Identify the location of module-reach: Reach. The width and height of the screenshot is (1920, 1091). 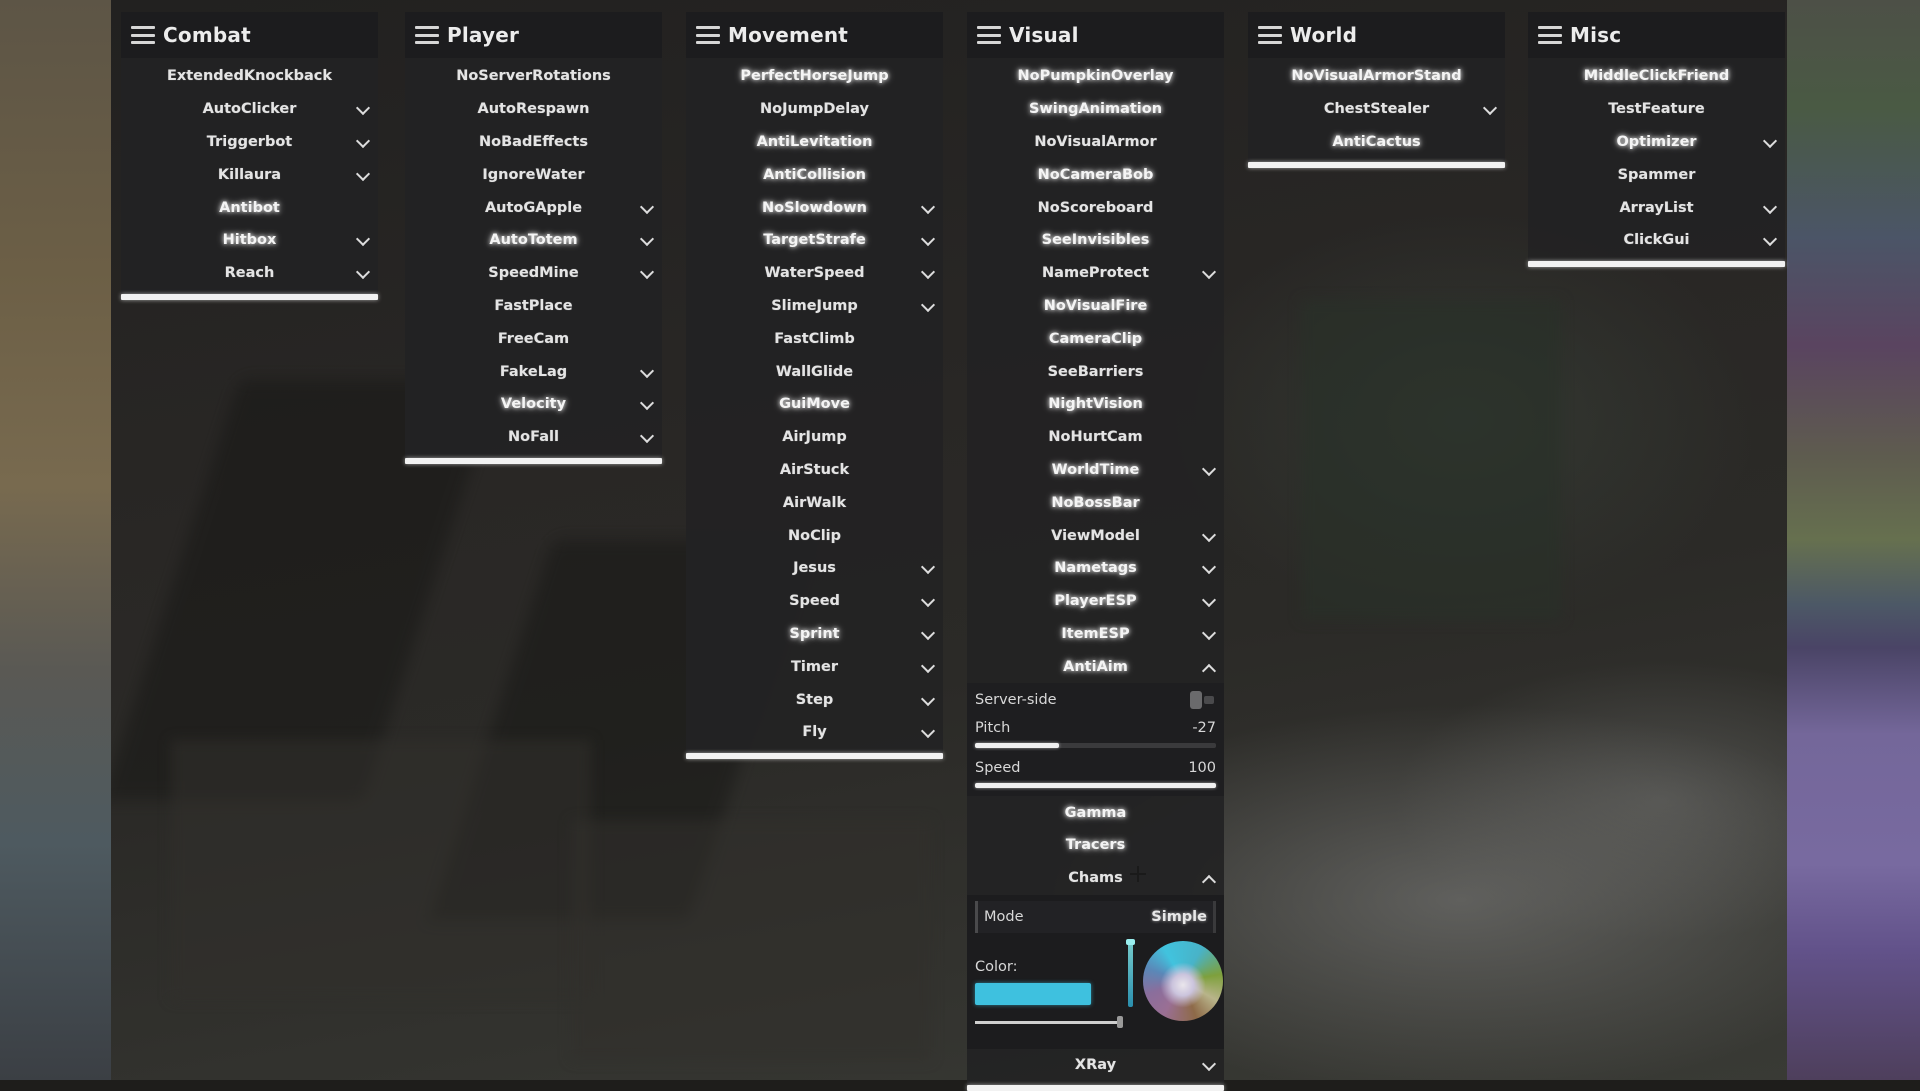
(249, 273).